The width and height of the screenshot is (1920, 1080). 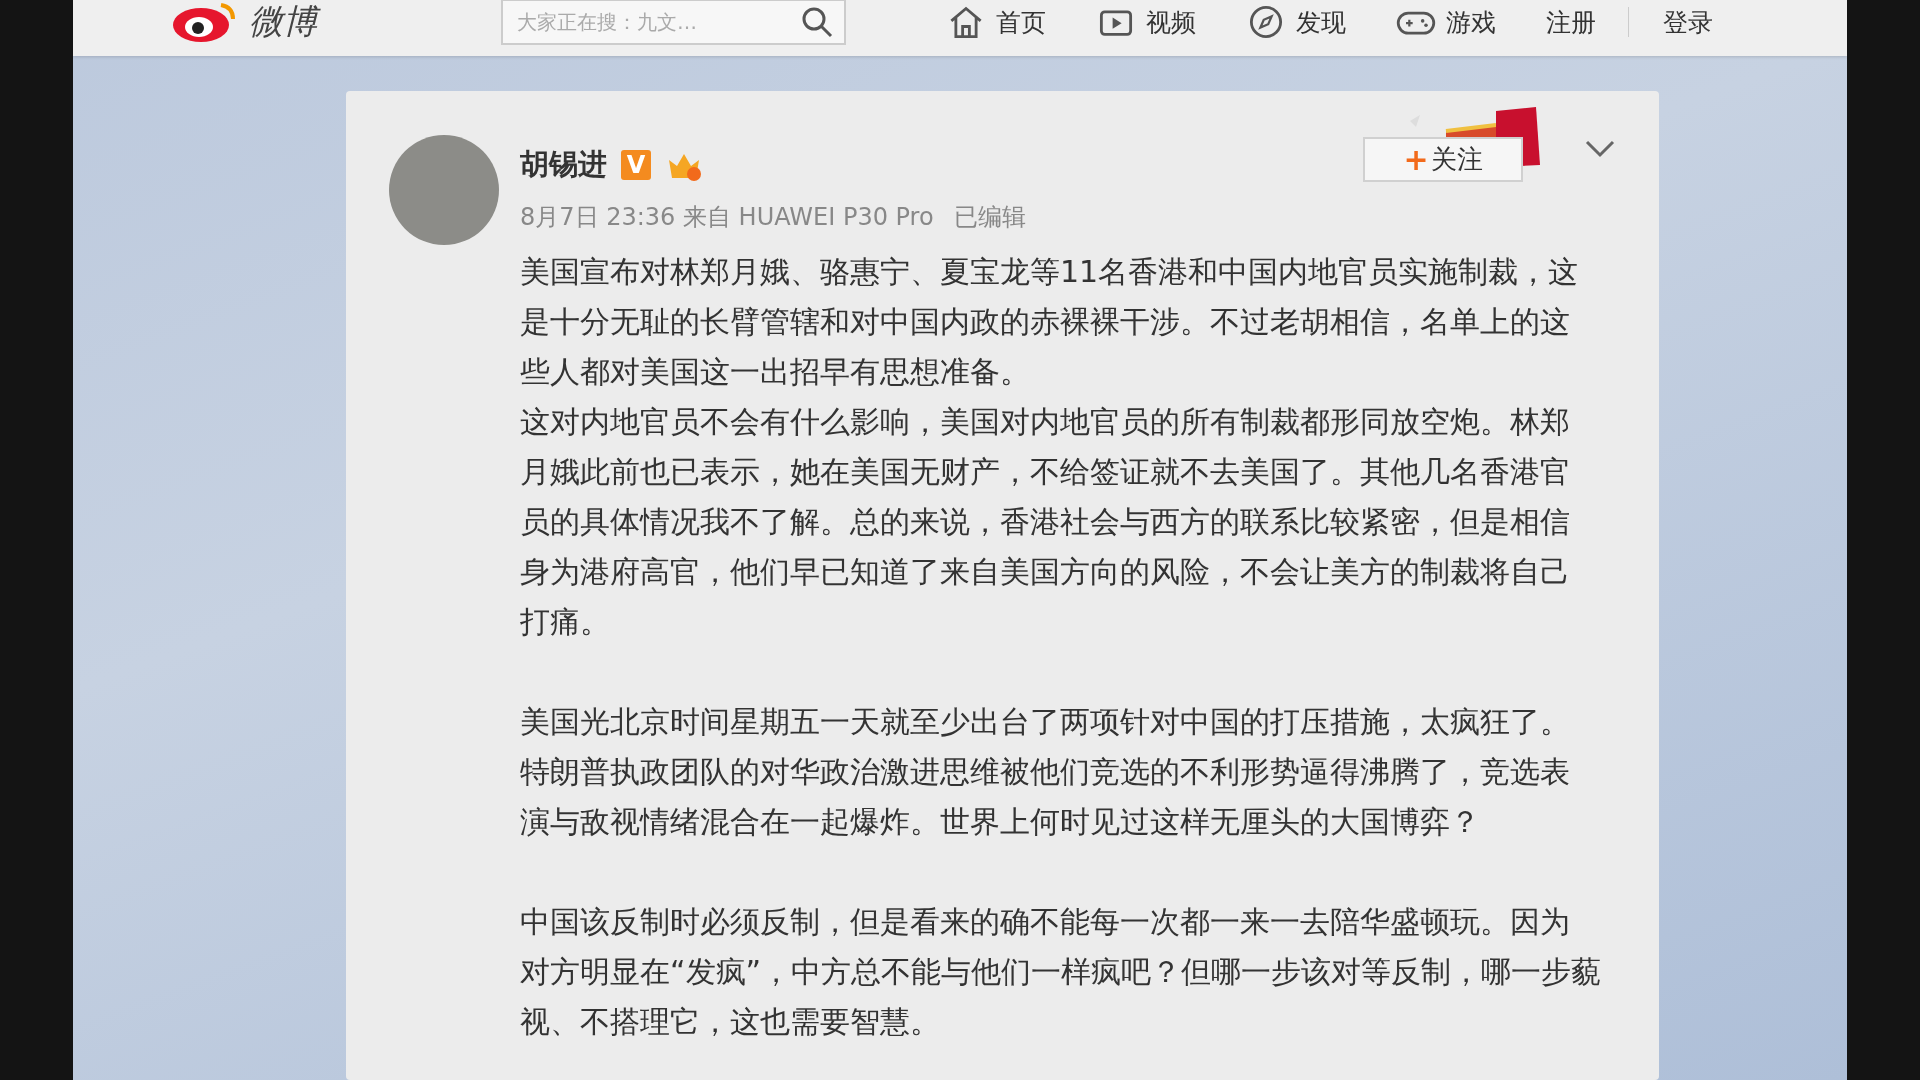 I want to click on post-paragraph: 美国宣布对林郑月娥、骆惠宁、夏宝龙等11名香港和中国内地官员实施制裁，这 是十分无耻的长臂管辖和对中国内政的赤裸裸干涉。不过老胡相信，名单上的这 些人都对美国这一出招早有思想准备。, so click(x=1050, y=322).